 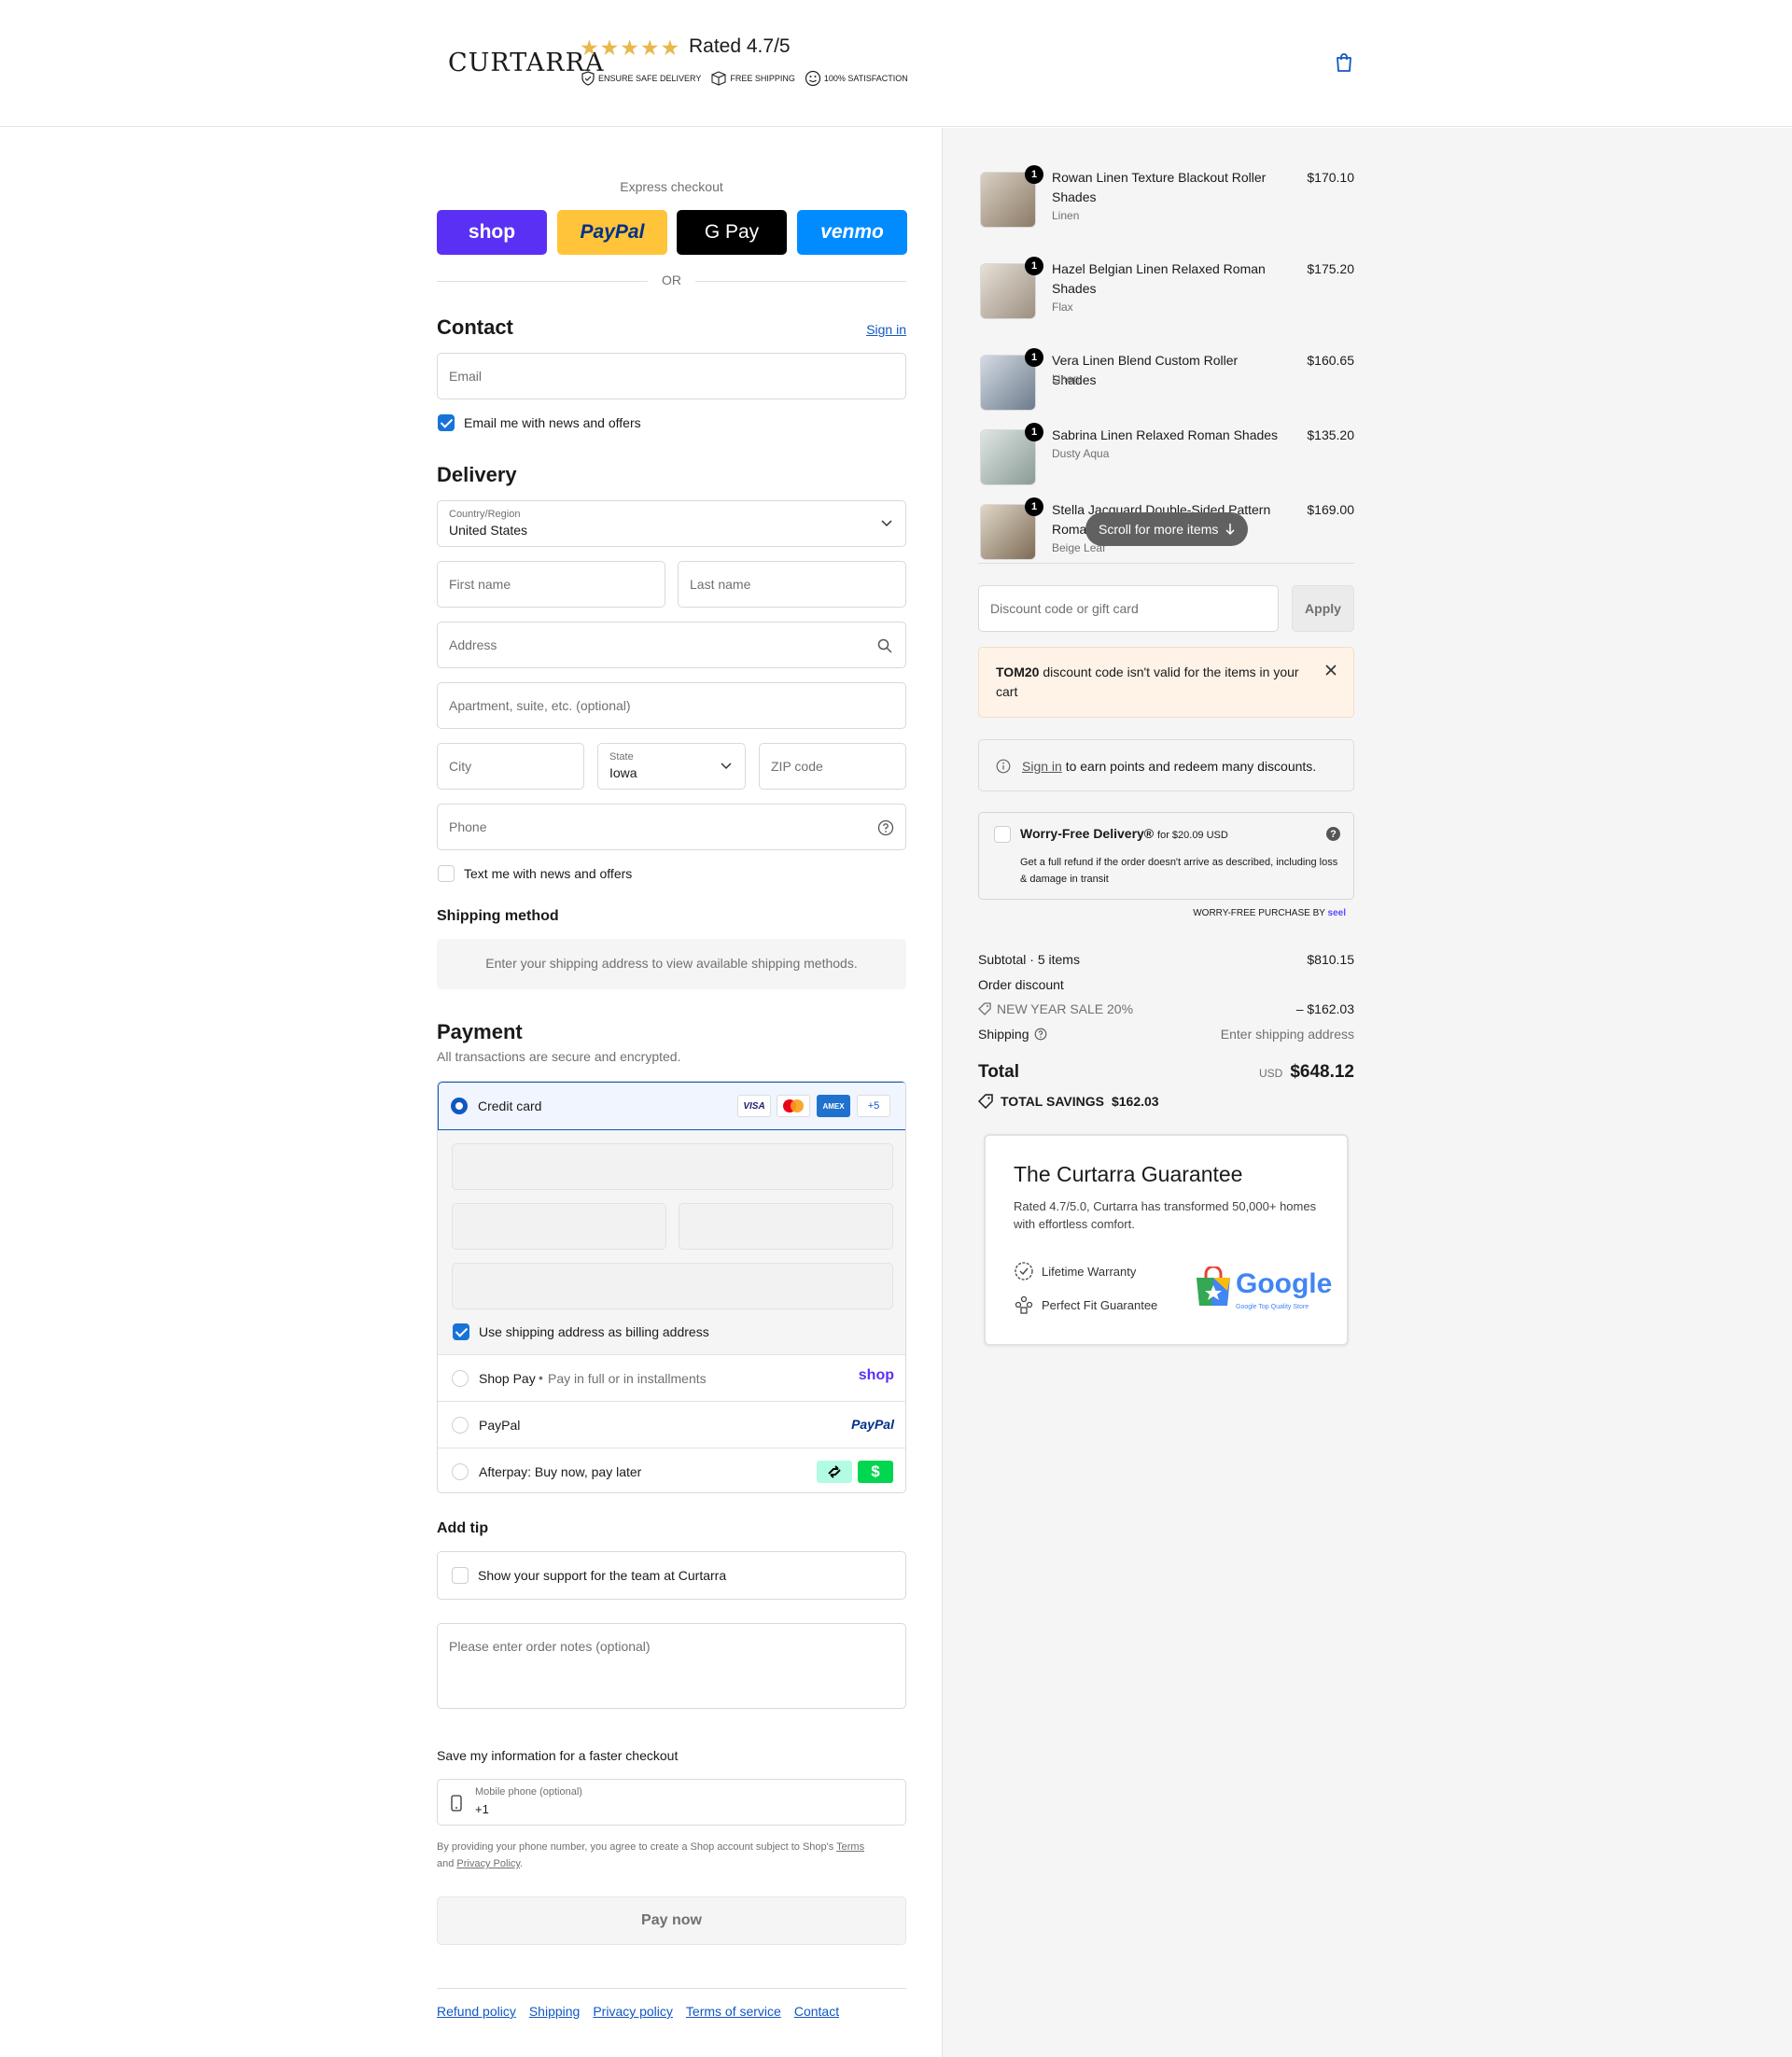 What do you see at coordinates (1269, 913) in the screenshot?
I see `seel-attribution: WORRY-FREE PURCHASE BY seel` at bounding box center [1269, 913].